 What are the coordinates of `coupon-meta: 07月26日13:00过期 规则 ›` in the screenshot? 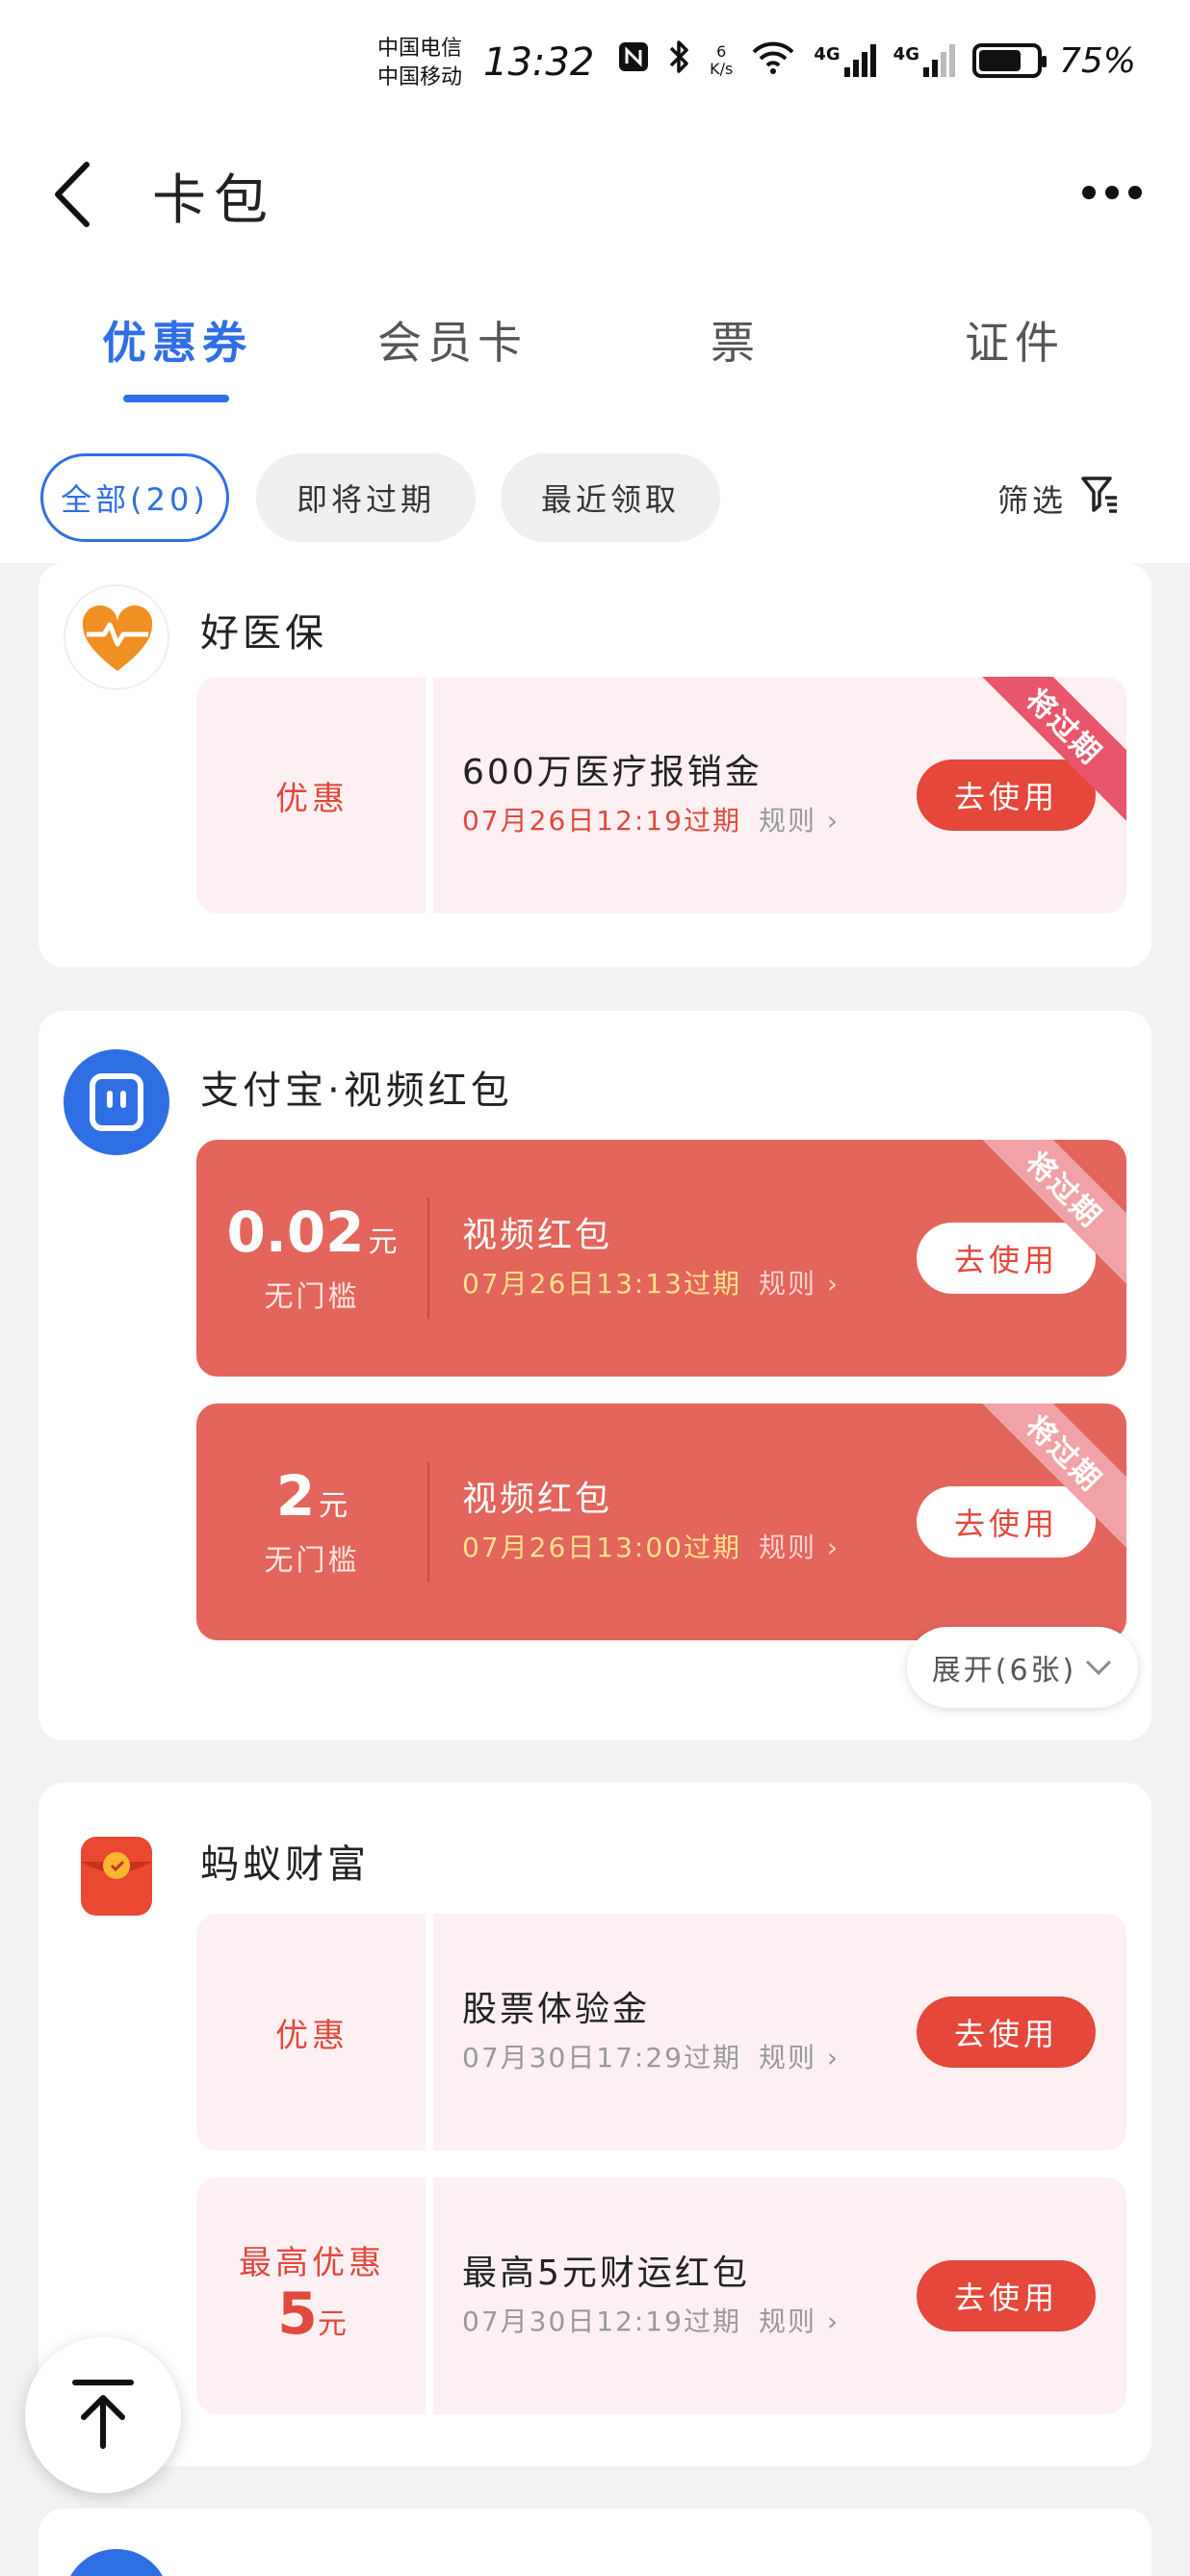 It's located at (651, 1546).